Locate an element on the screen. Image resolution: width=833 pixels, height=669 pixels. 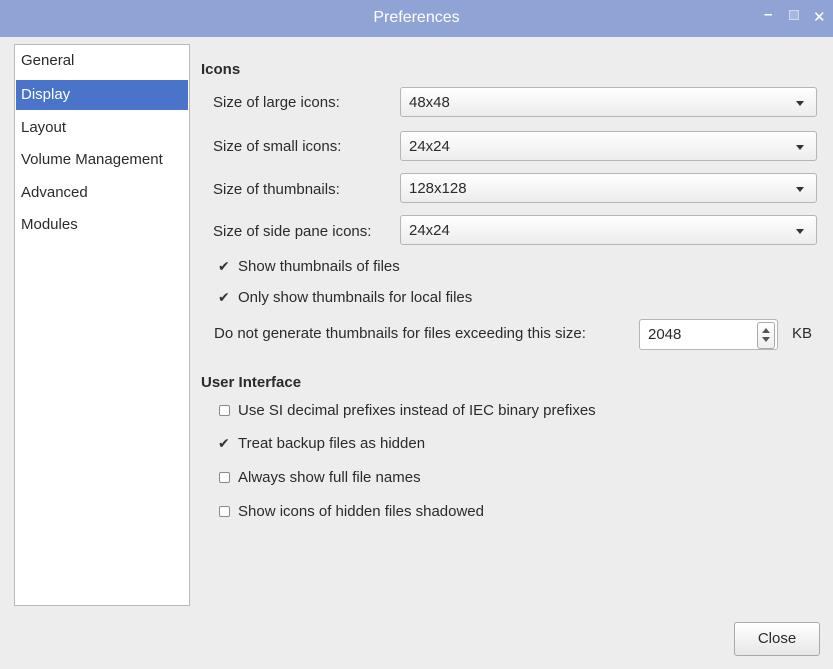
sidebar-item-modules: Modules is located at coordinates (102, 225).